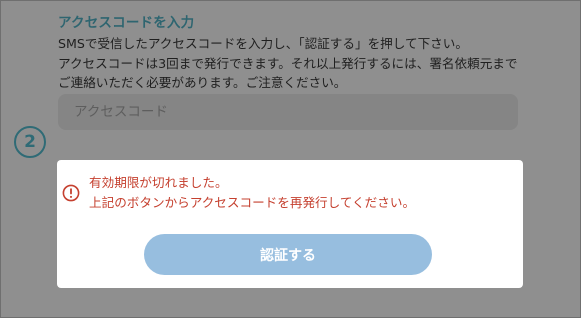  Describe the element at coordinates (263, 43) in the screenshot. I see `instruction-line: SMSで受信したアクセスコードを入力し、「認証する」を押して下さい。` at that location.